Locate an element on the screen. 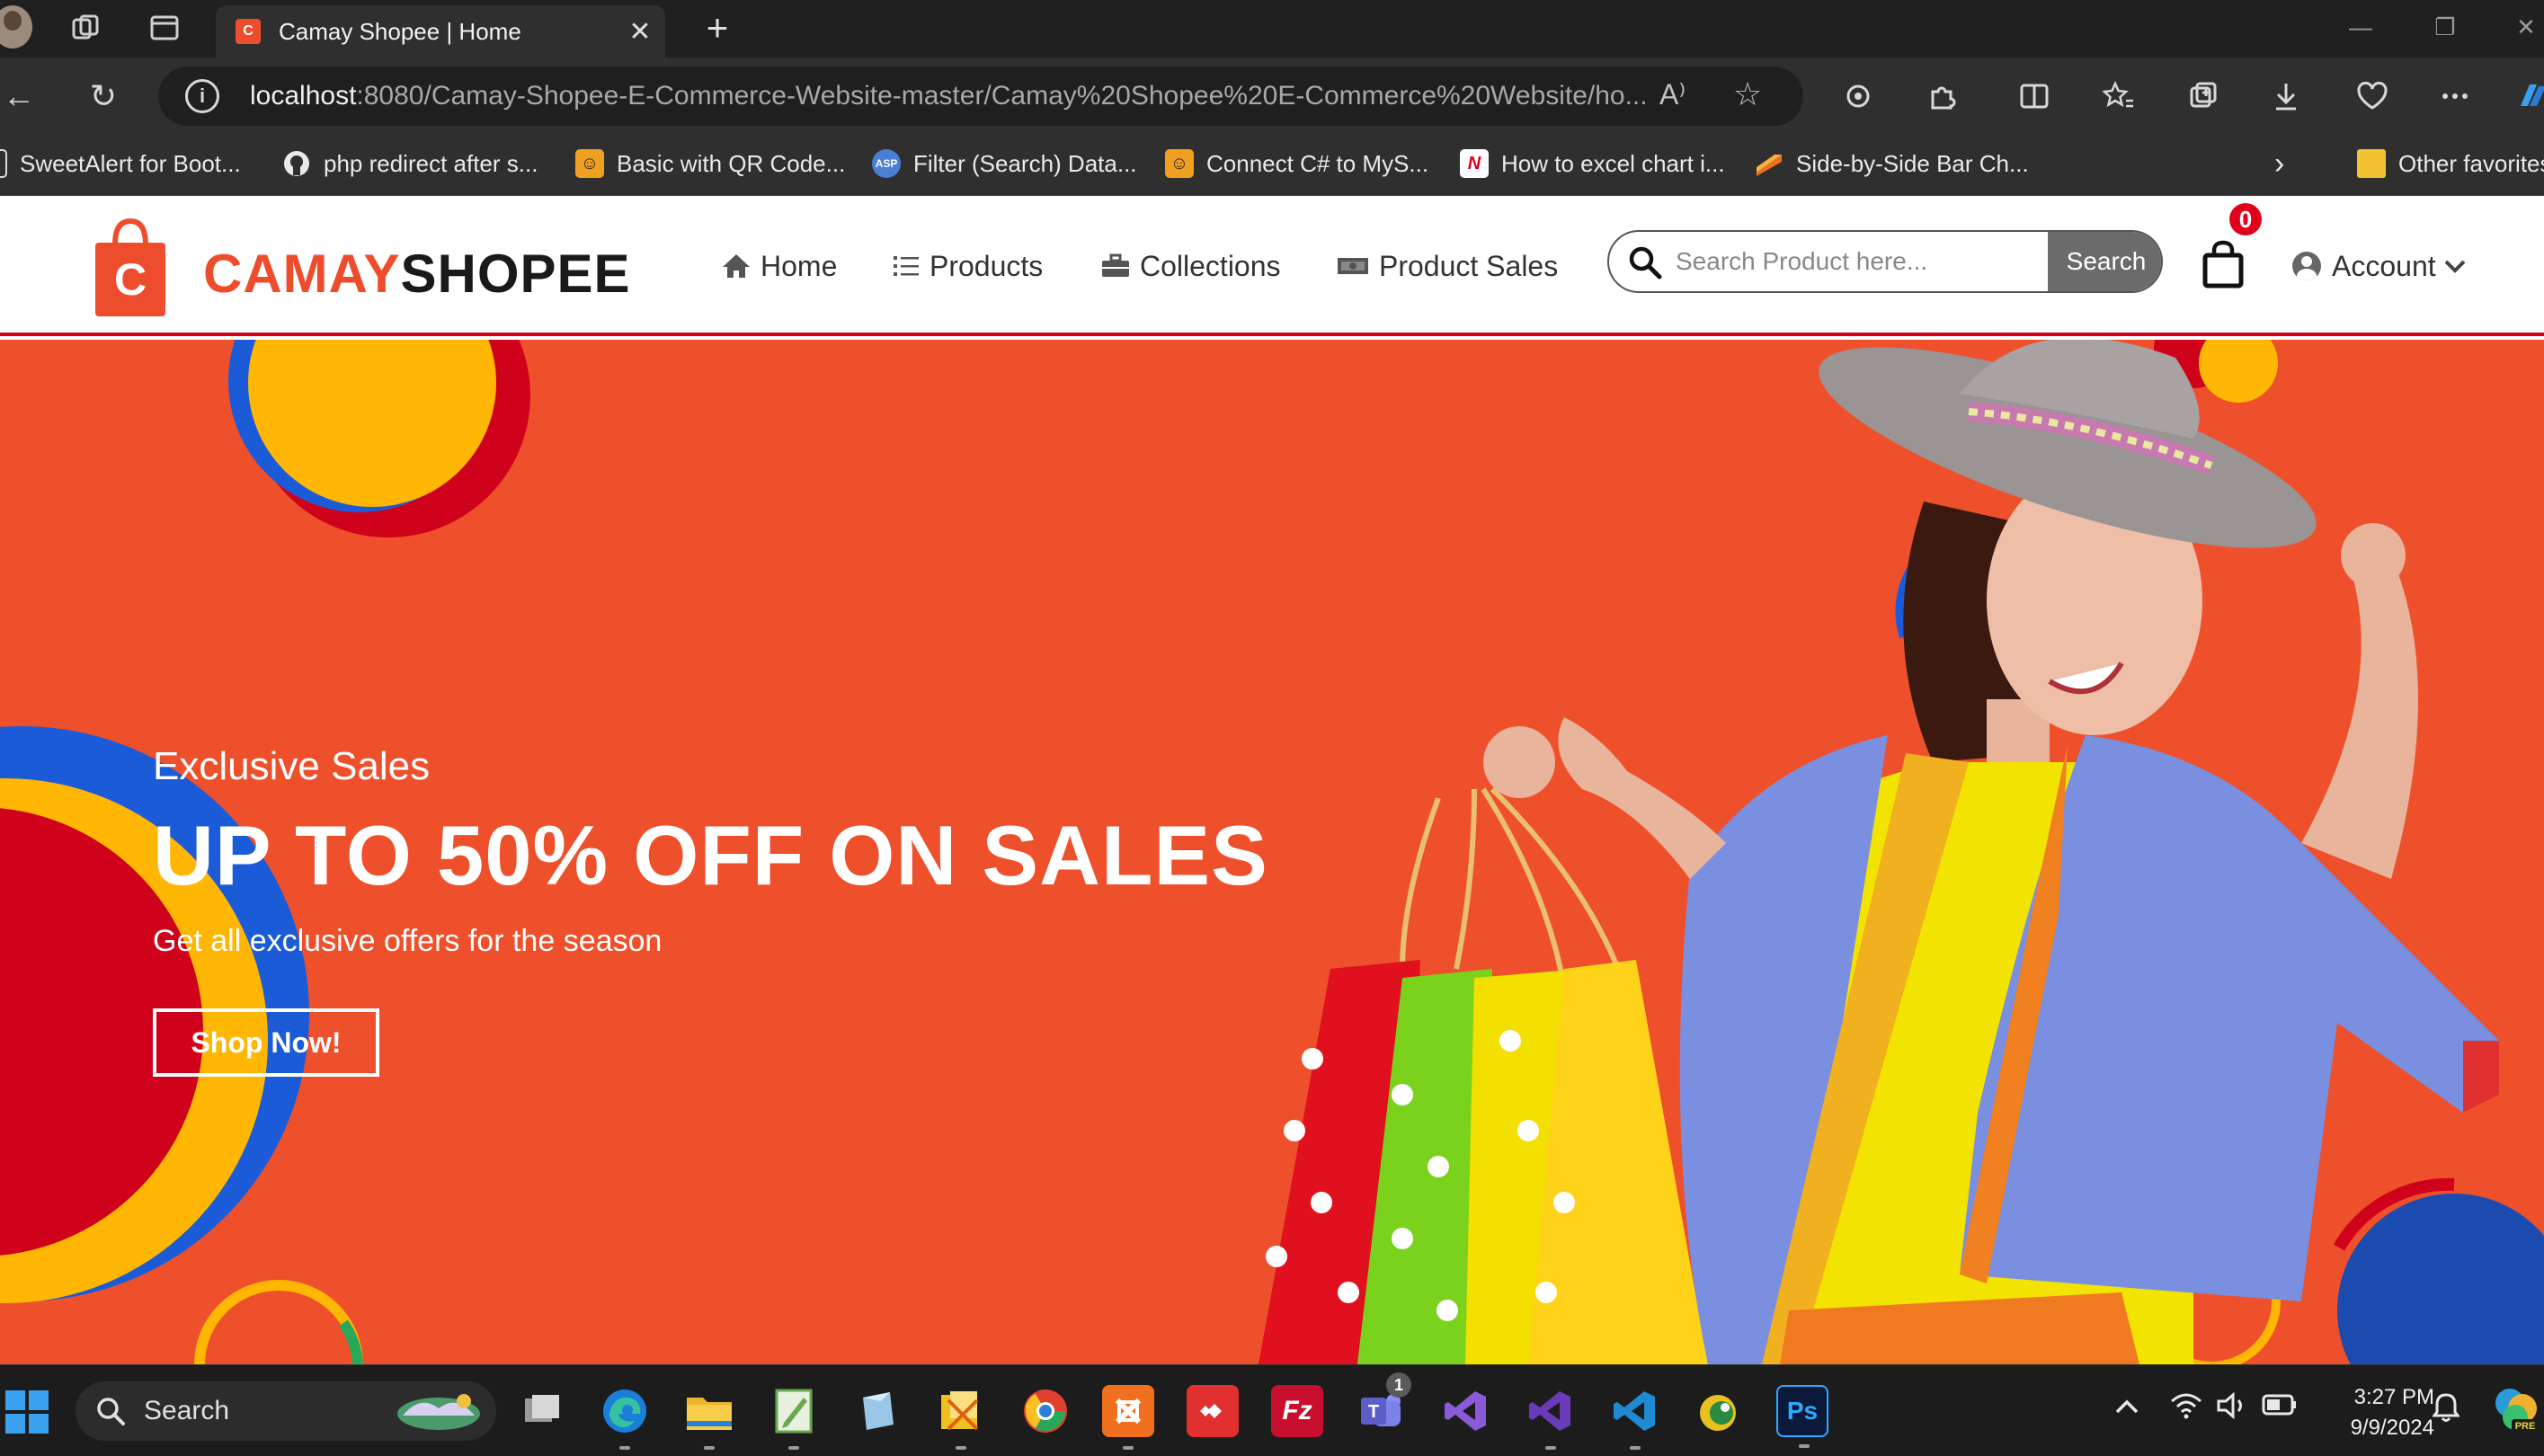 The image size is (2544, 1456). clock-date: 9/9/2024 is located at coordinates (2376, 1428).